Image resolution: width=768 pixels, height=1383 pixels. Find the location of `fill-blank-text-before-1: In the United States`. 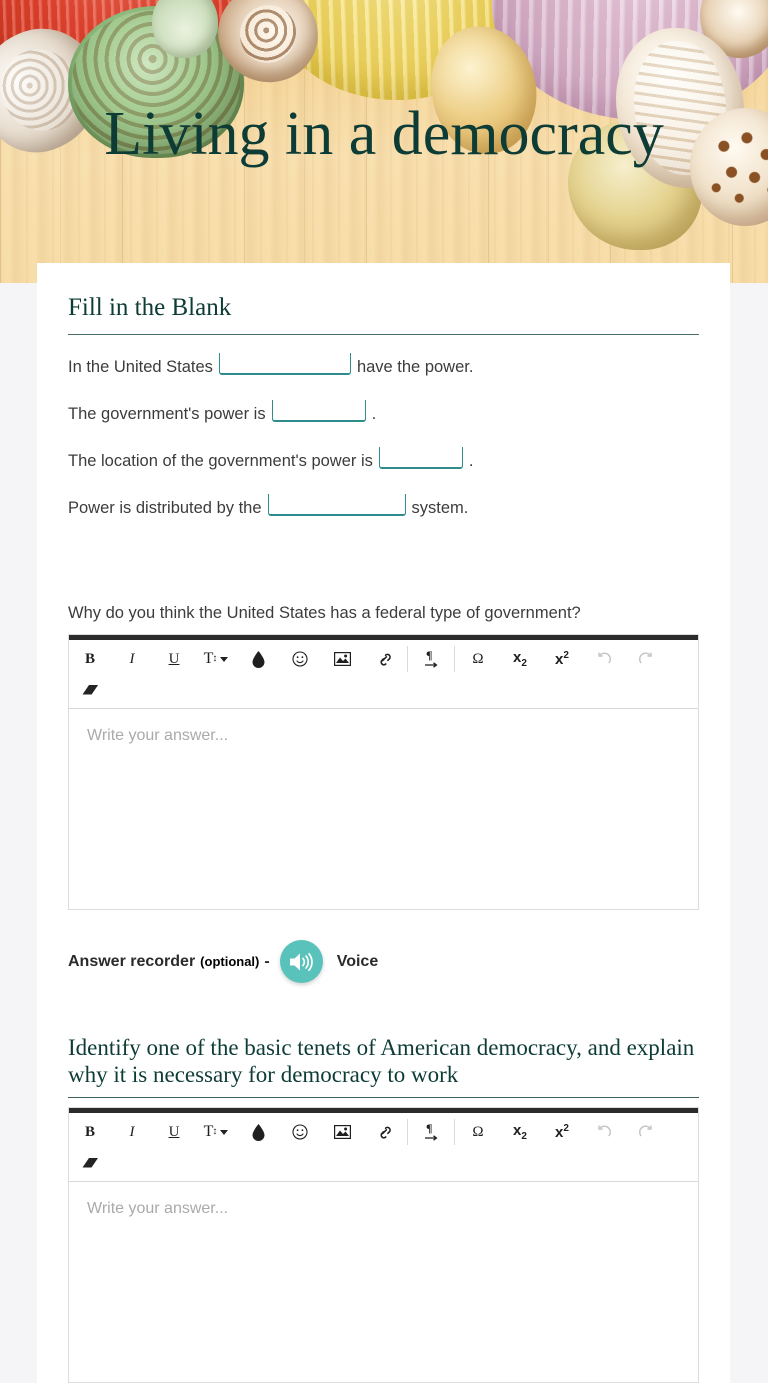

fill-blank-text-before-1: In the United States is located at coordinates (140, 366).